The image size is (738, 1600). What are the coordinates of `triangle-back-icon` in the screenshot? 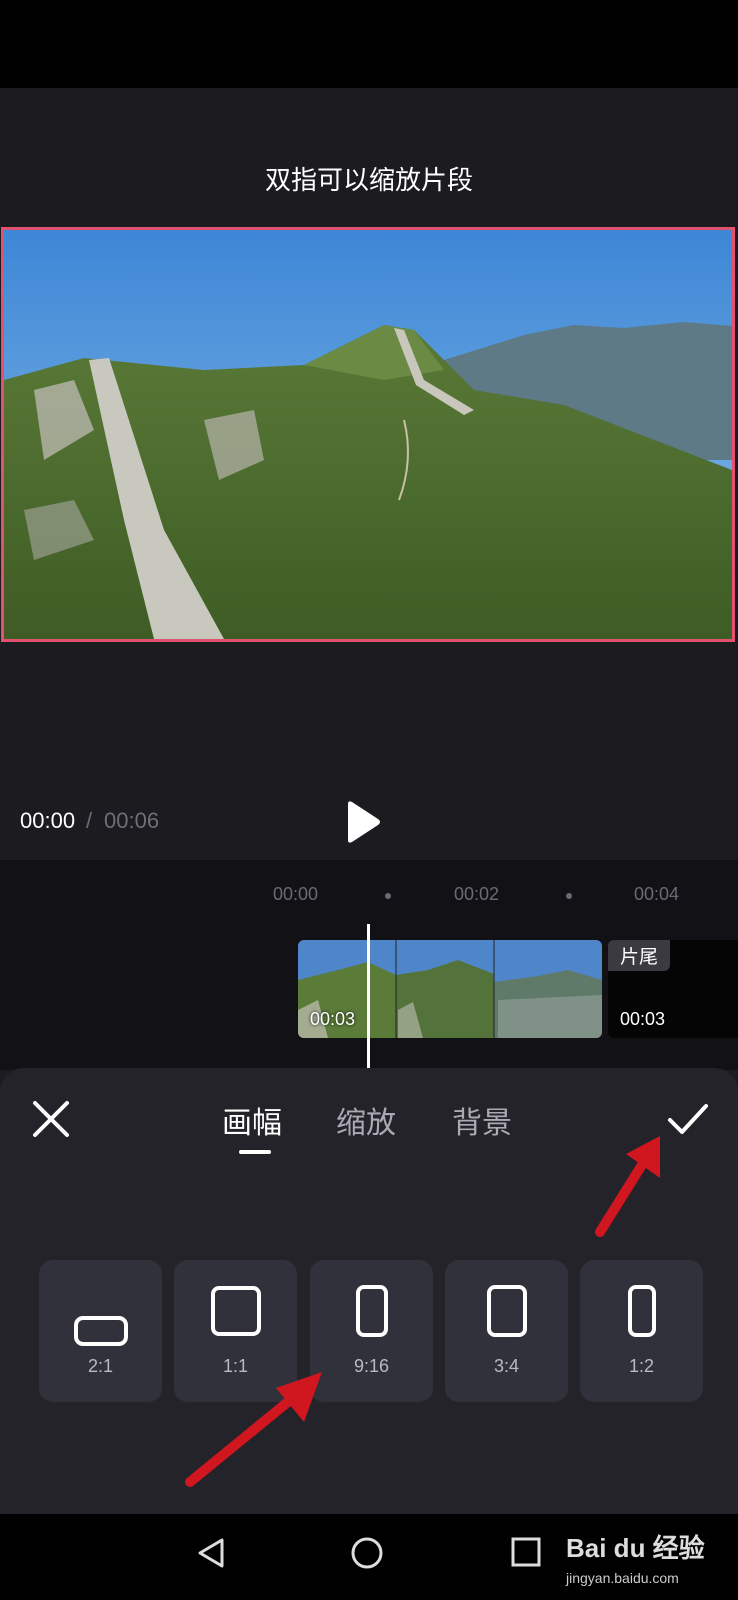 It's located at (211, 1553).